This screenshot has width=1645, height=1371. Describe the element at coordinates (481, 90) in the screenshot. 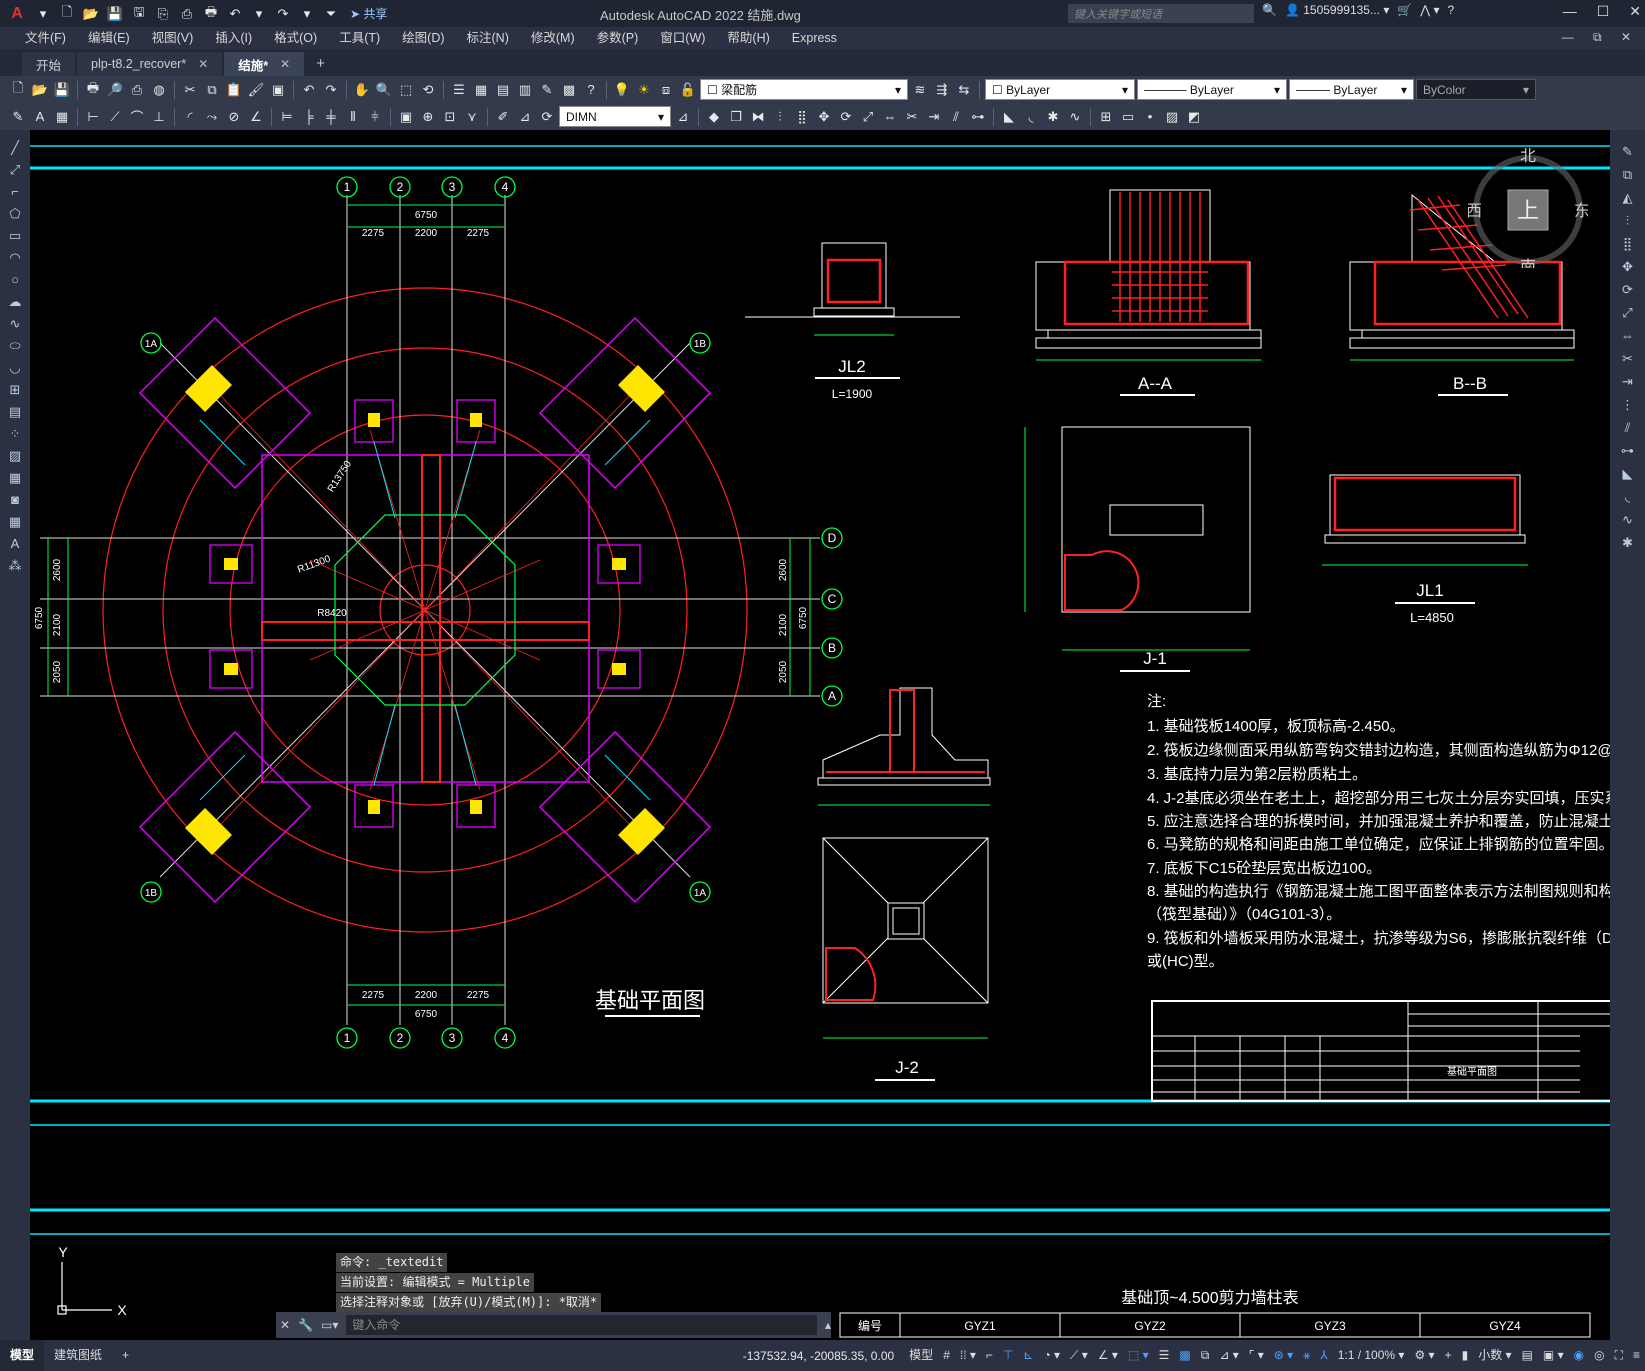

I see `design-center-icon: ▦` at that location.